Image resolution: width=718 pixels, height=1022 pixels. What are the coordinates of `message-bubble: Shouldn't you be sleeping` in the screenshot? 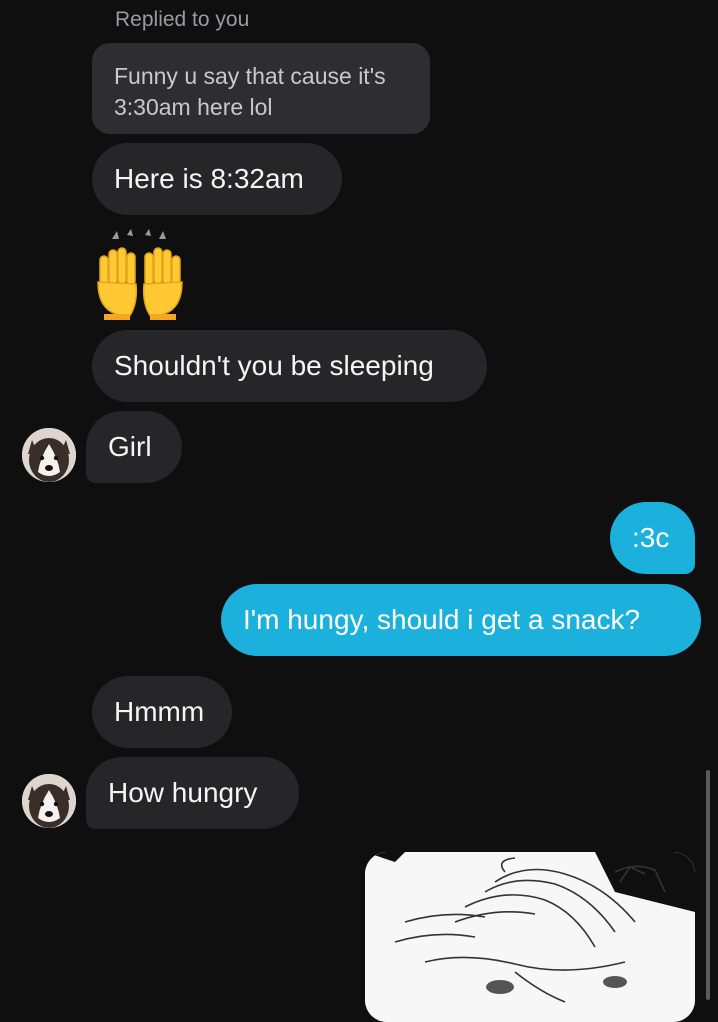 It's located at (289, 366).